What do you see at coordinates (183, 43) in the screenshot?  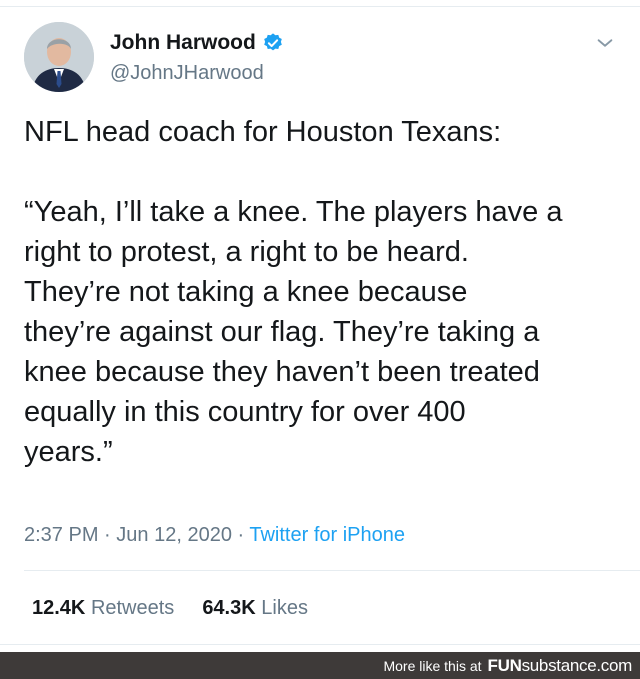 I see `author-name: John Harwood` at bounding box center [183, 43].